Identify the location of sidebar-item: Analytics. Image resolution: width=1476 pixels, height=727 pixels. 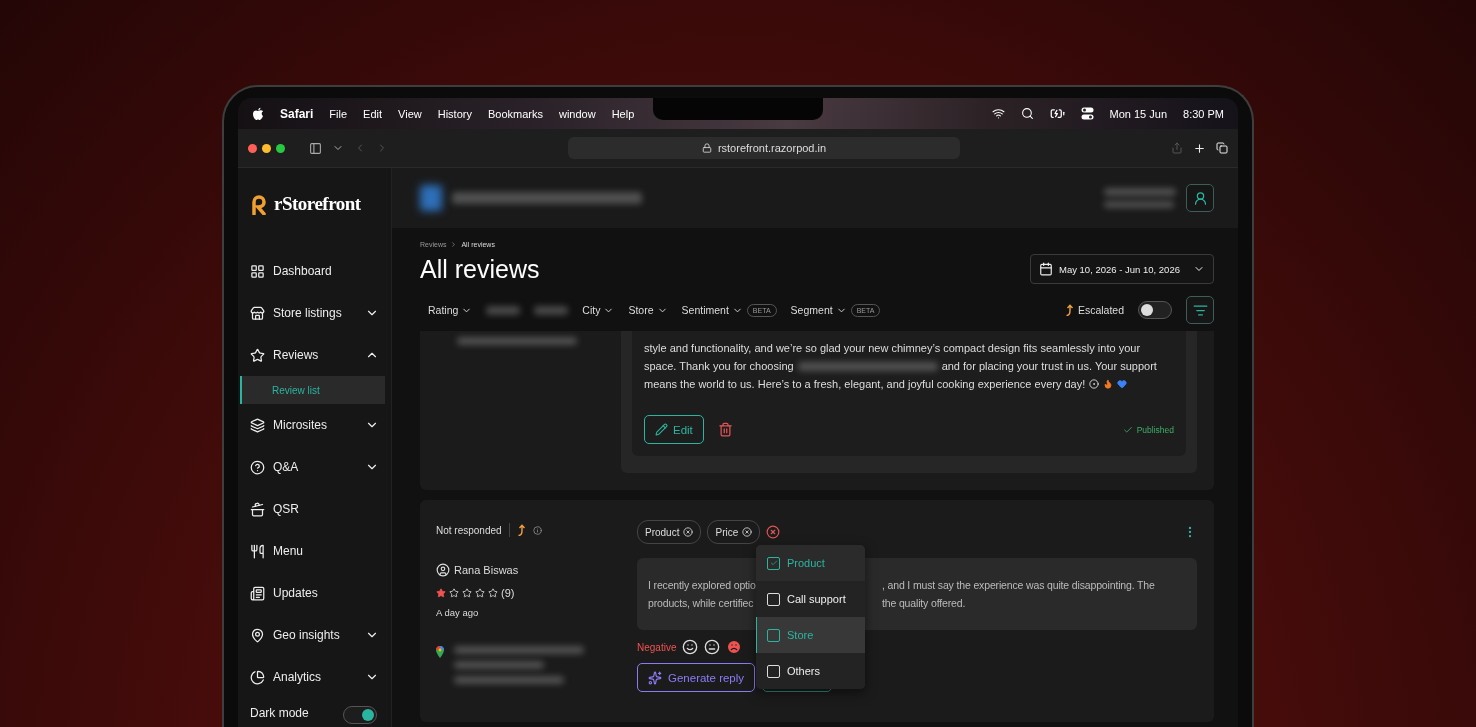
(314, 677).